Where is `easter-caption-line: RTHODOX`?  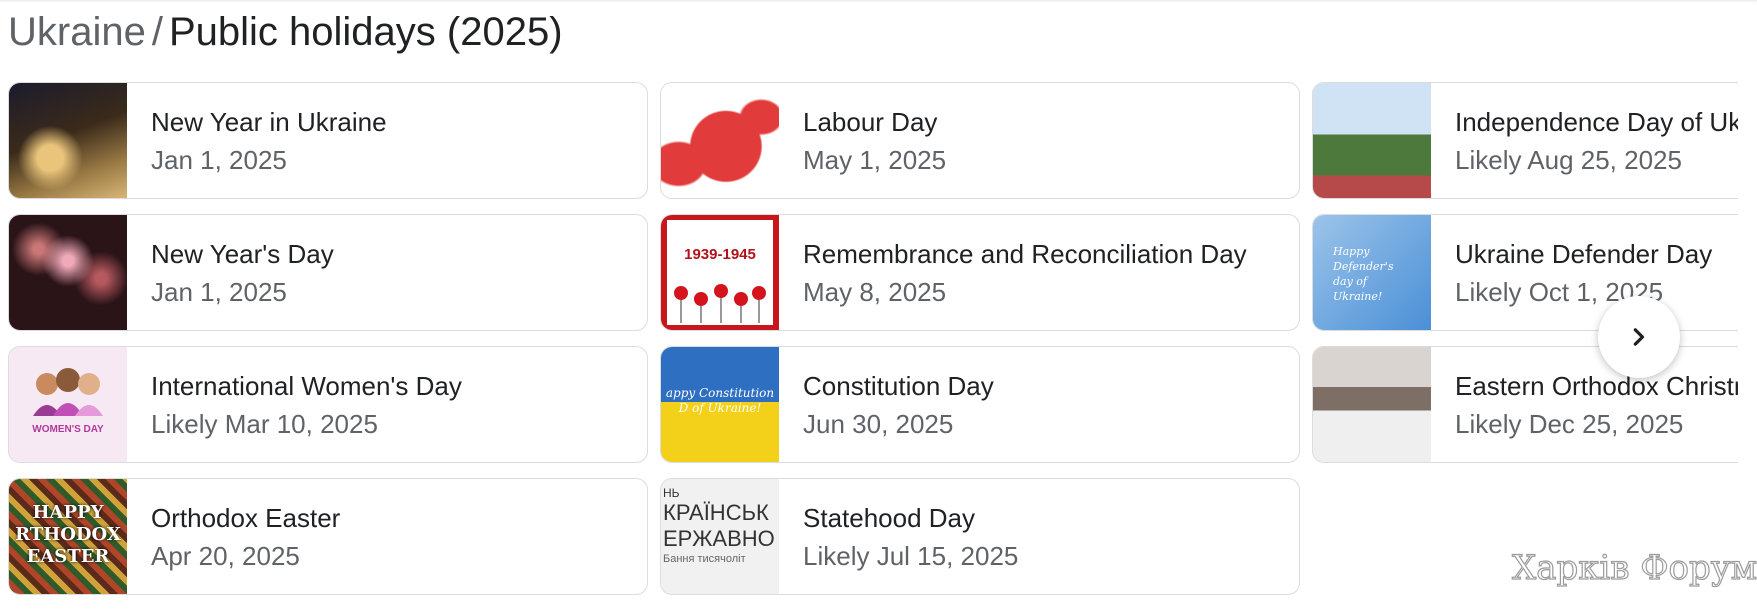
easter-caption-line: RTHODOX is located at coordinates (68, 534).